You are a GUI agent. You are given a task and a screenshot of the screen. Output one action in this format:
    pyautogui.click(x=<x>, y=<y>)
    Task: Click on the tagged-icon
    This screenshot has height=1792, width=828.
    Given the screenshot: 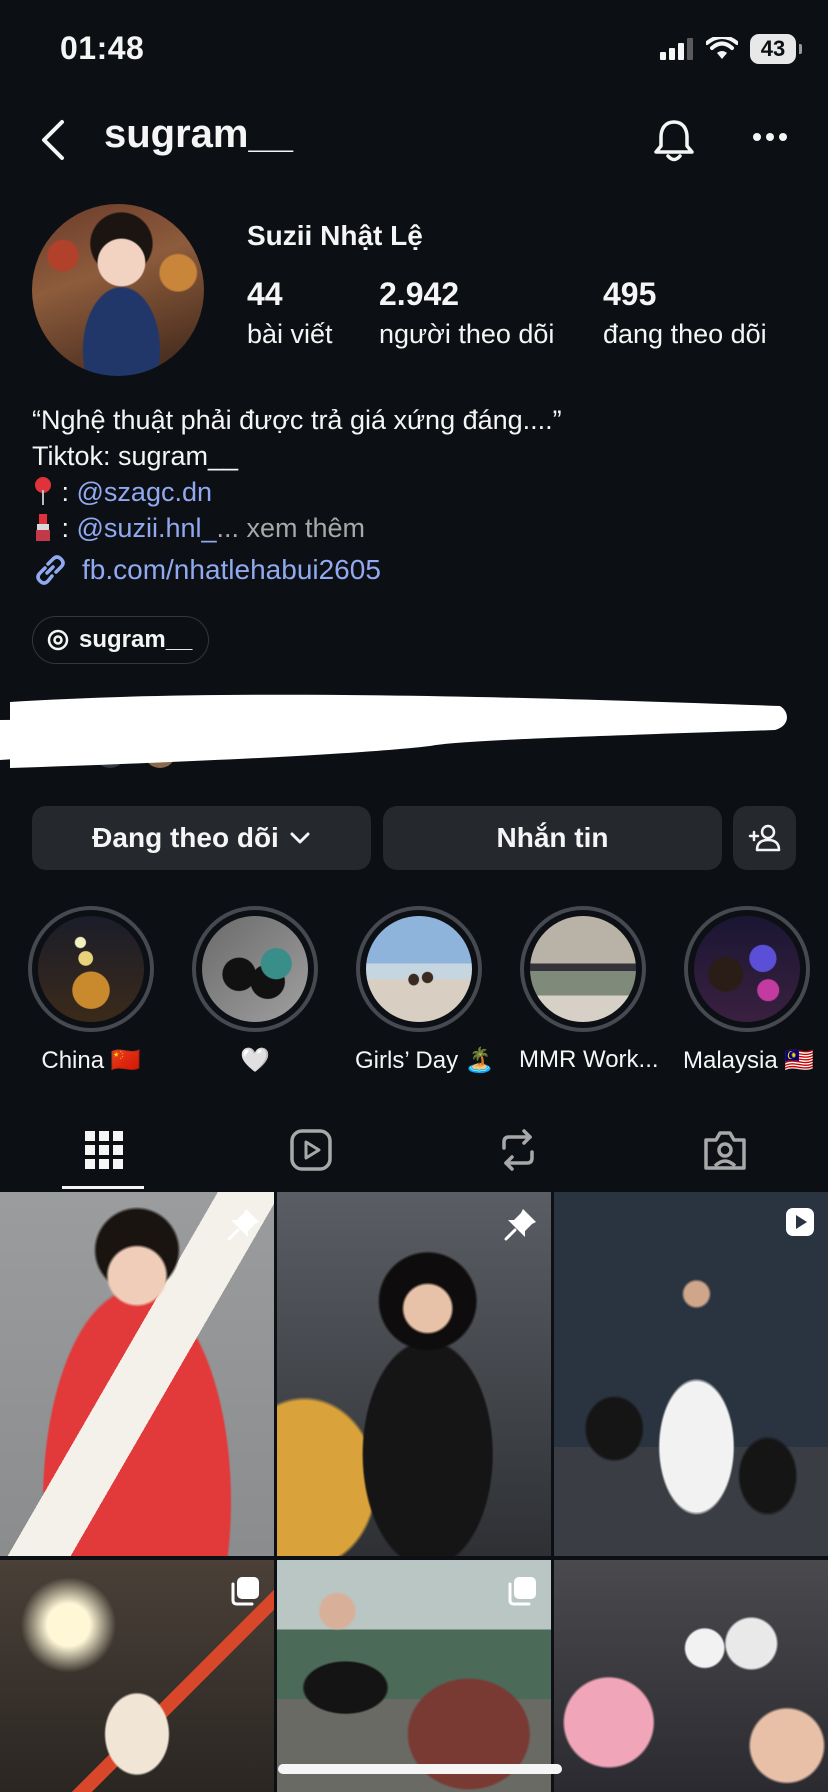 What is the action you would take?
    pyautogui.click(x=724, y=1150)
    